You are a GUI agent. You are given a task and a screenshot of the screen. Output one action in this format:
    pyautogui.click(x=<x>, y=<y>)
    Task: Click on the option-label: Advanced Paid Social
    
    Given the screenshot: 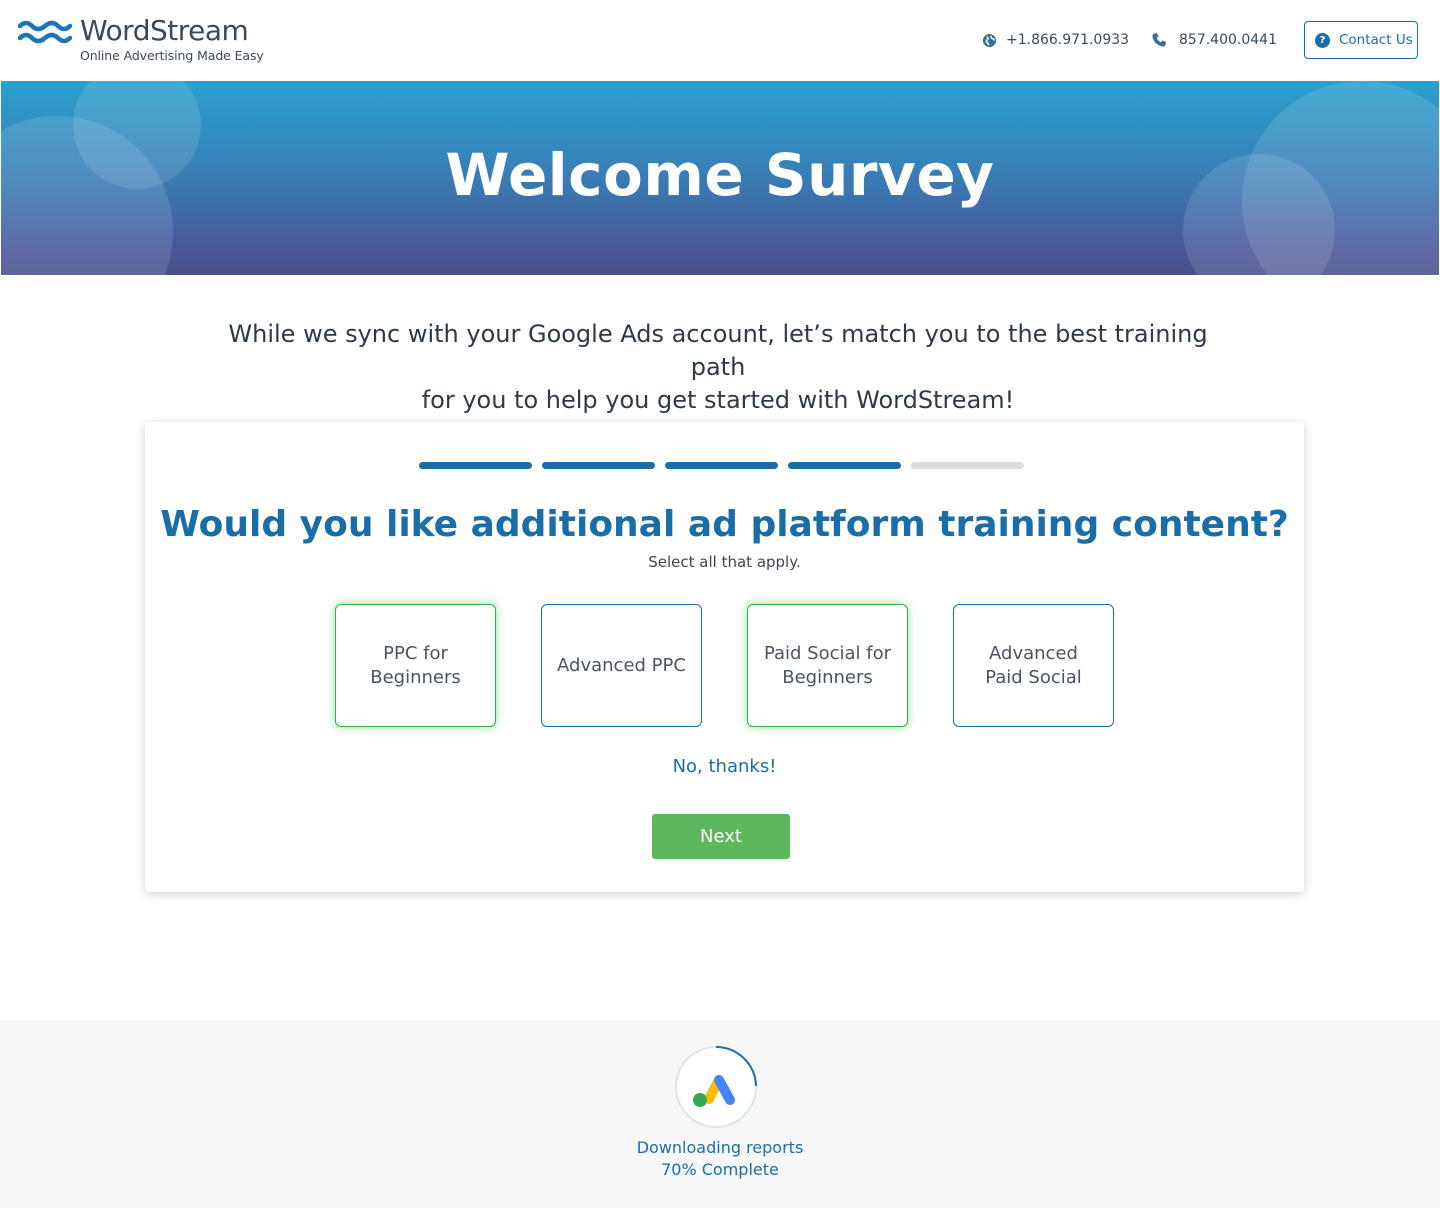 What is the action you would take?
    pyautogui.click(x=1033, y=665)
    